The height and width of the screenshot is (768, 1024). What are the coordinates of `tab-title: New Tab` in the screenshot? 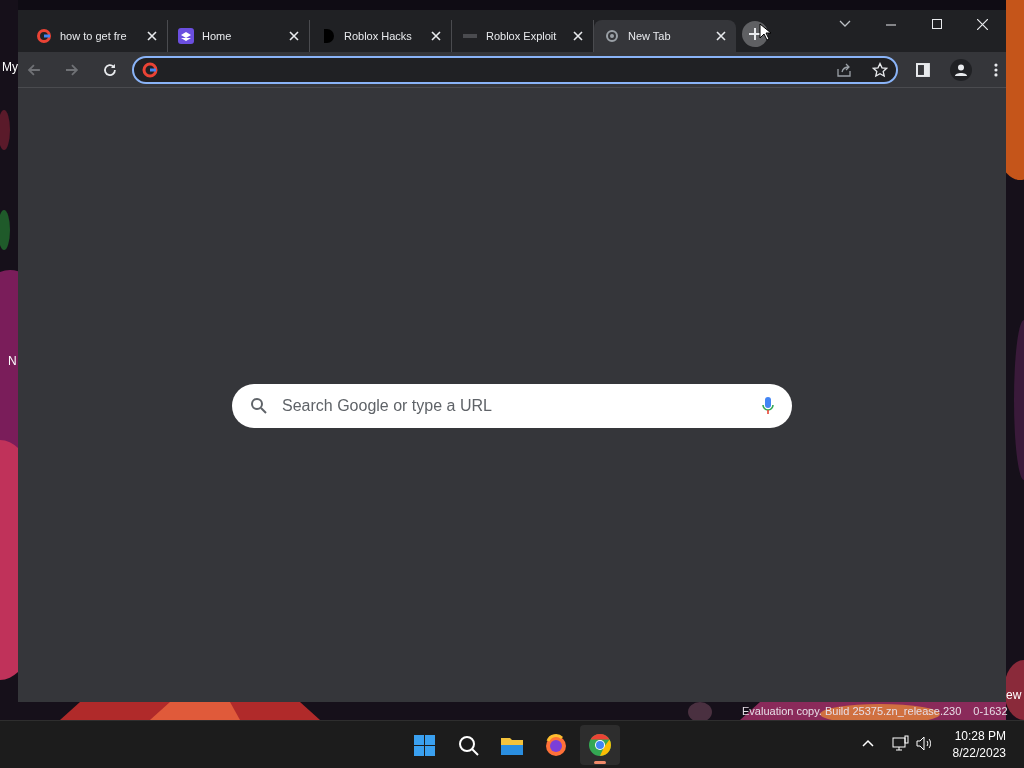 It's located at (650, 36).